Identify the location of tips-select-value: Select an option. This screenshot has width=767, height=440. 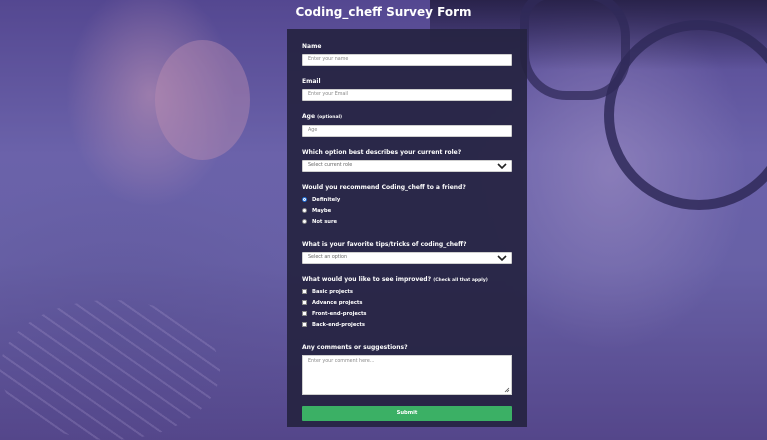
(327, 257).